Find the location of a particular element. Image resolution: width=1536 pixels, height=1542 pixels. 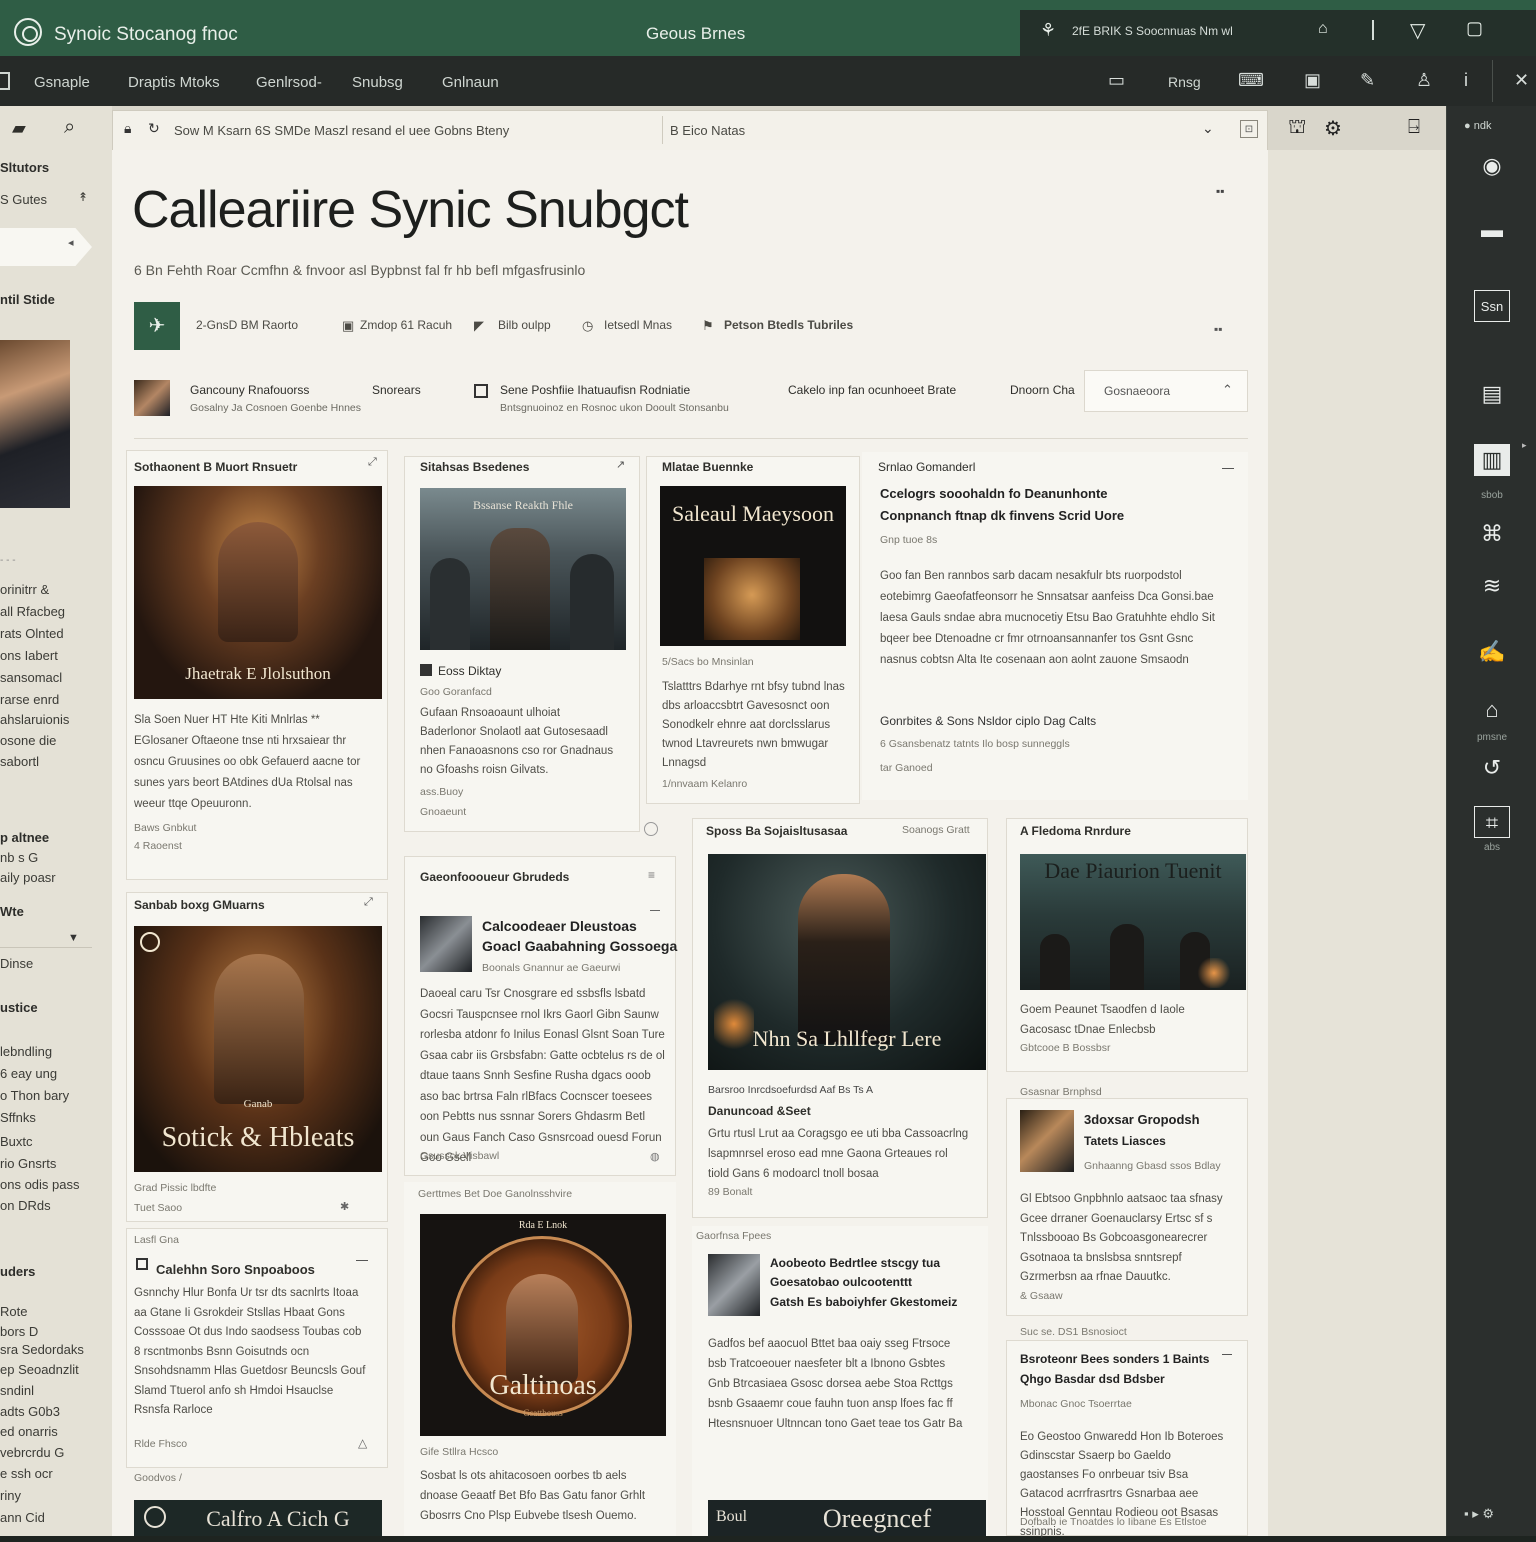

toolbar-item-4: Petson Btedls Tubriles is located at coordinates (788, 325).